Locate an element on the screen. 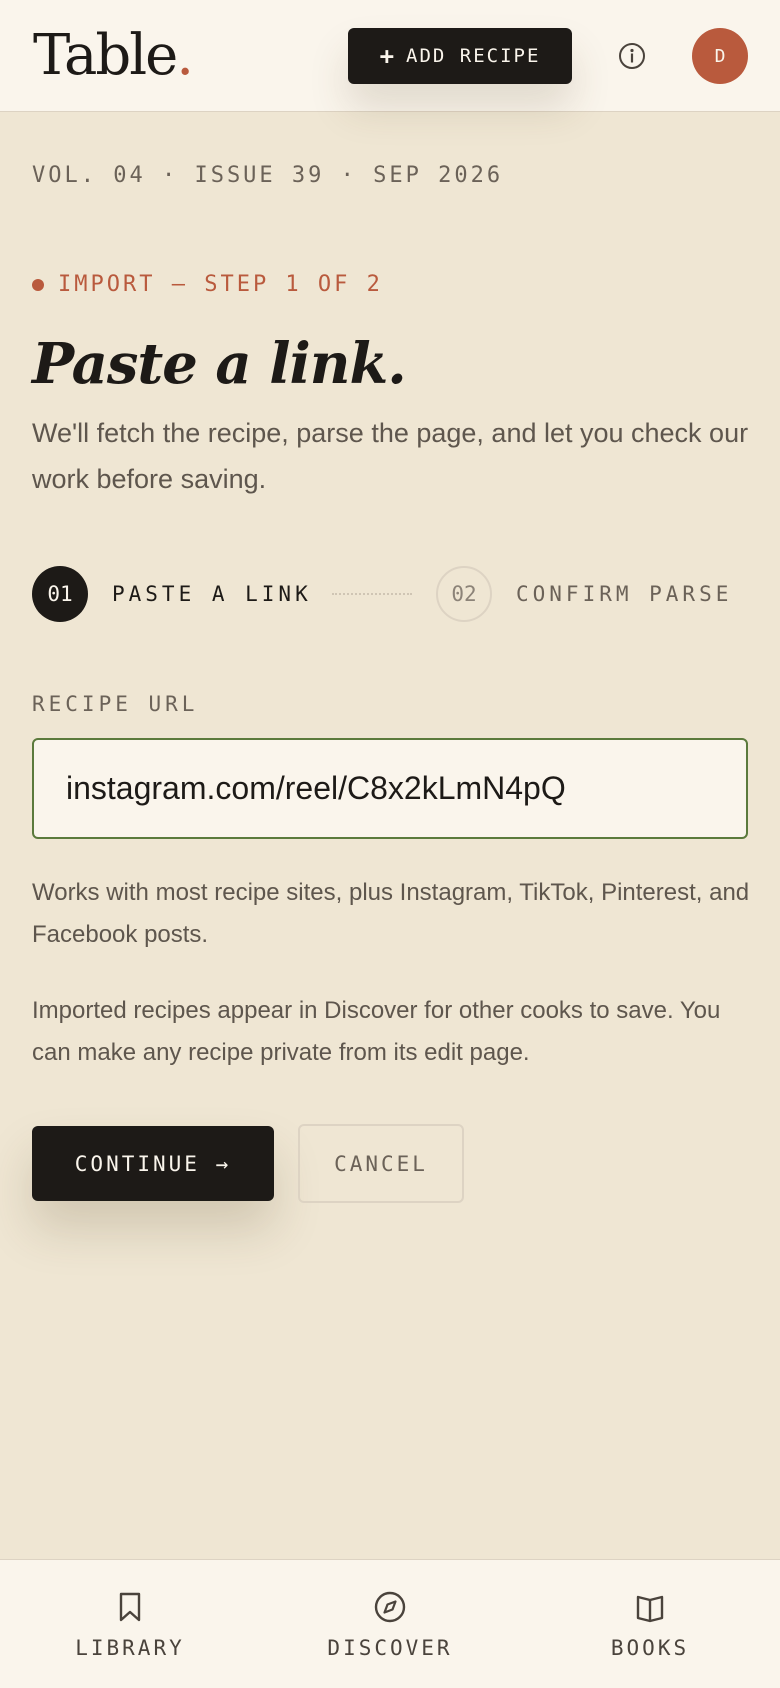  bottom-nav: LIBRARY DISCOVER BOOKS is located at coordinates (390, 1623).